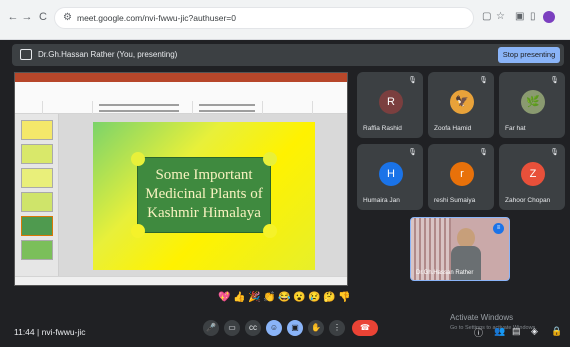  What do you see at coordinates (533, 16) in the screenshot?
I see `sidebar-icon: ▯` at bounding box center [533, 16].